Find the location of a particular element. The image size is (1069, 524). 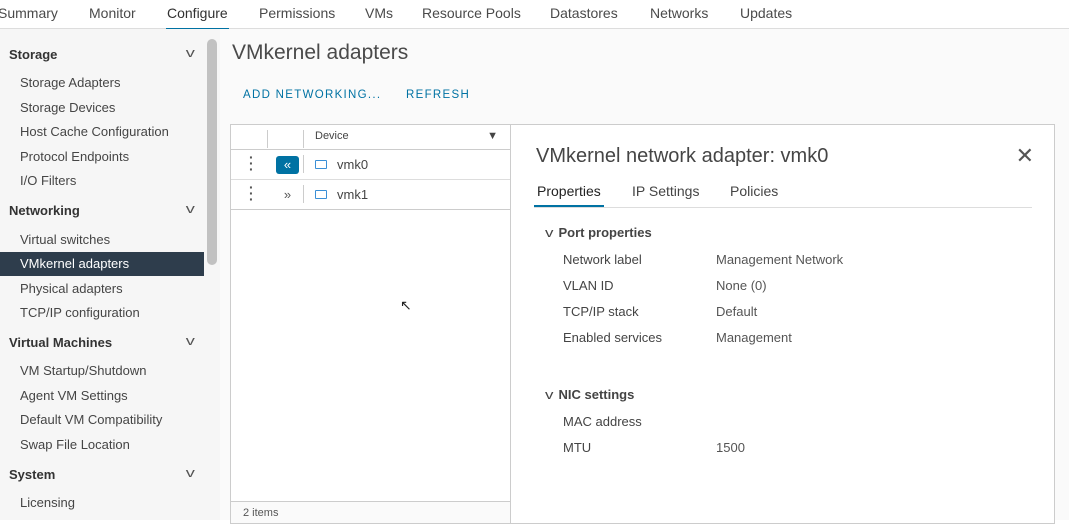

page-title: VMkernel adapters is located at coordinates (320, 52).